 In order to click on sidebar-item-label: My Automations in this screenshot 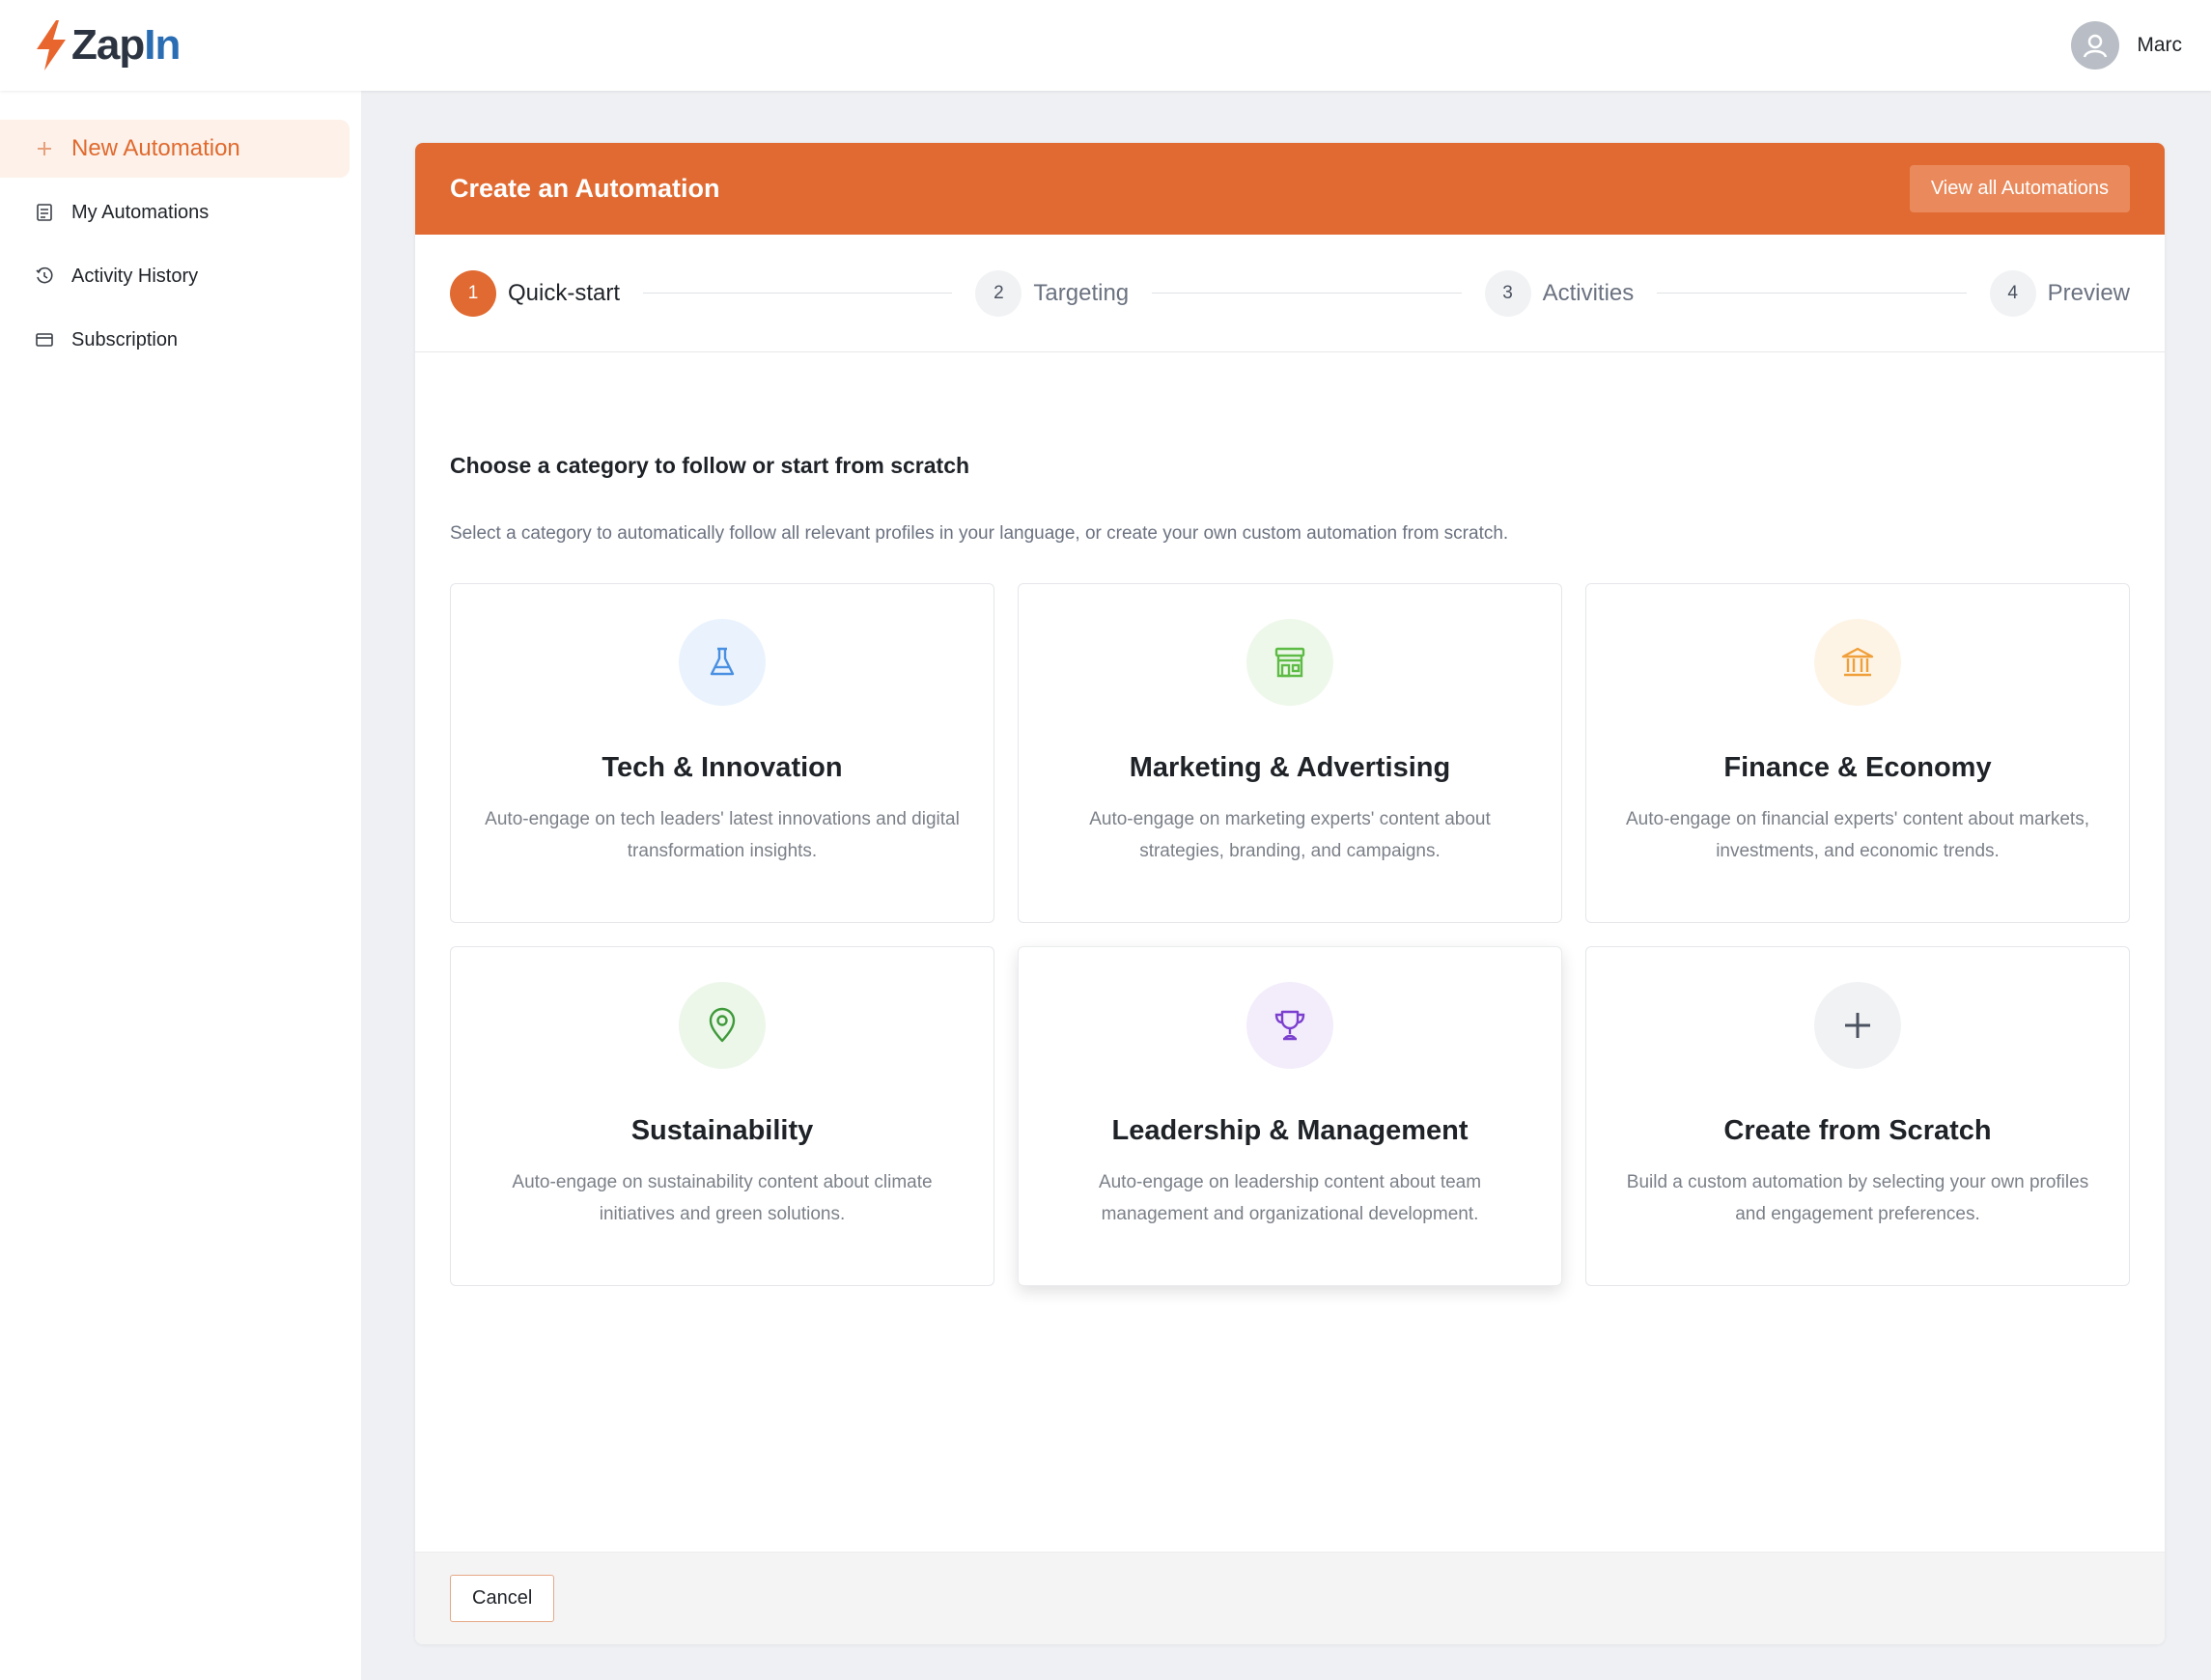, I will do `click(140, 212)`.